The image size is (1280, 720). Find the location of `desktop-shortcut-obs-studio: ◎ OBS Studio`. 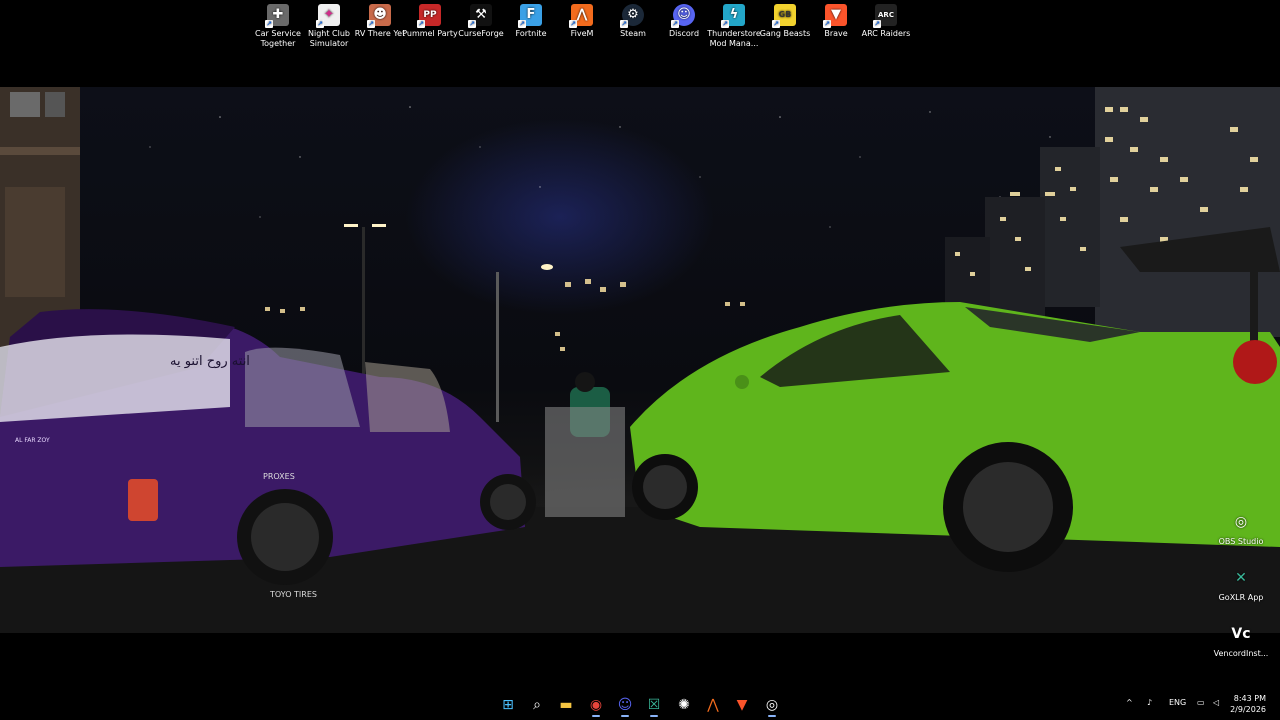

desktop-shortcut-obs-studio: ◎ OBS Studio is located at coordinates (1241, 529).